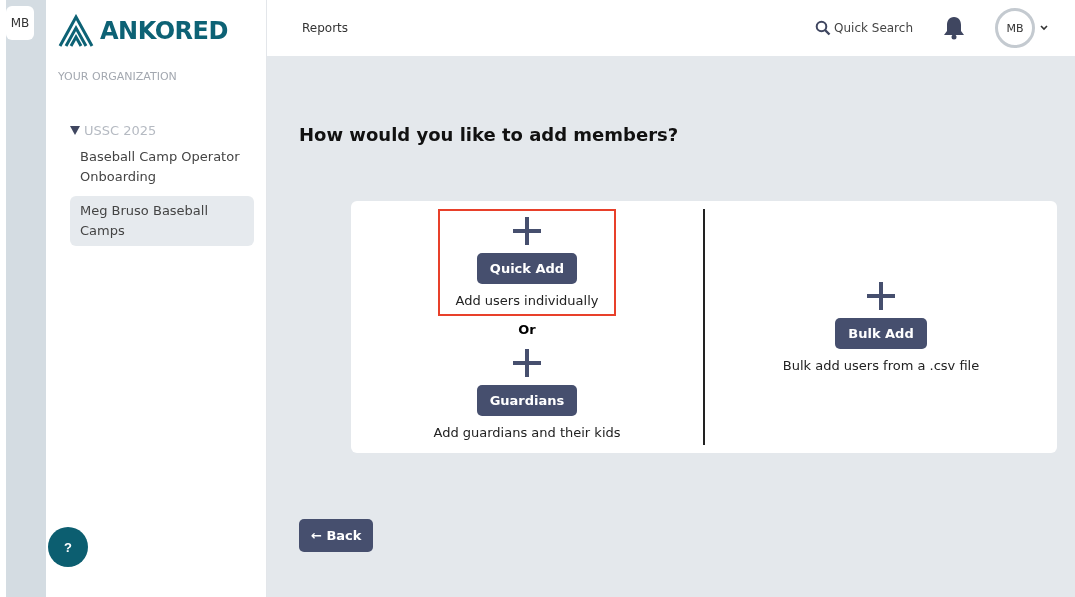  Describe the element at coordinates (336, 535) in the screenshot. I see `back-button: ← Back` at that location.